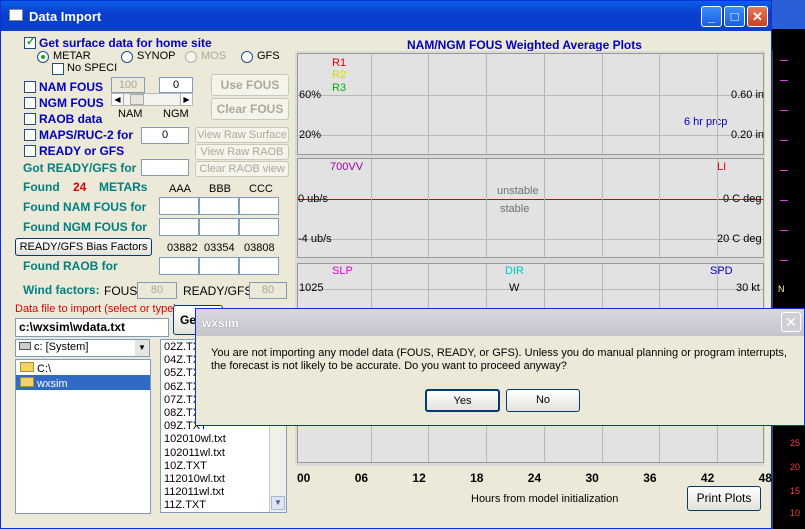 Image resolution: width=805 pixels, height=529 pixels. Describe the element at coordinates (781, 289) in the screenshot. I see `bg-label: N` at that location.